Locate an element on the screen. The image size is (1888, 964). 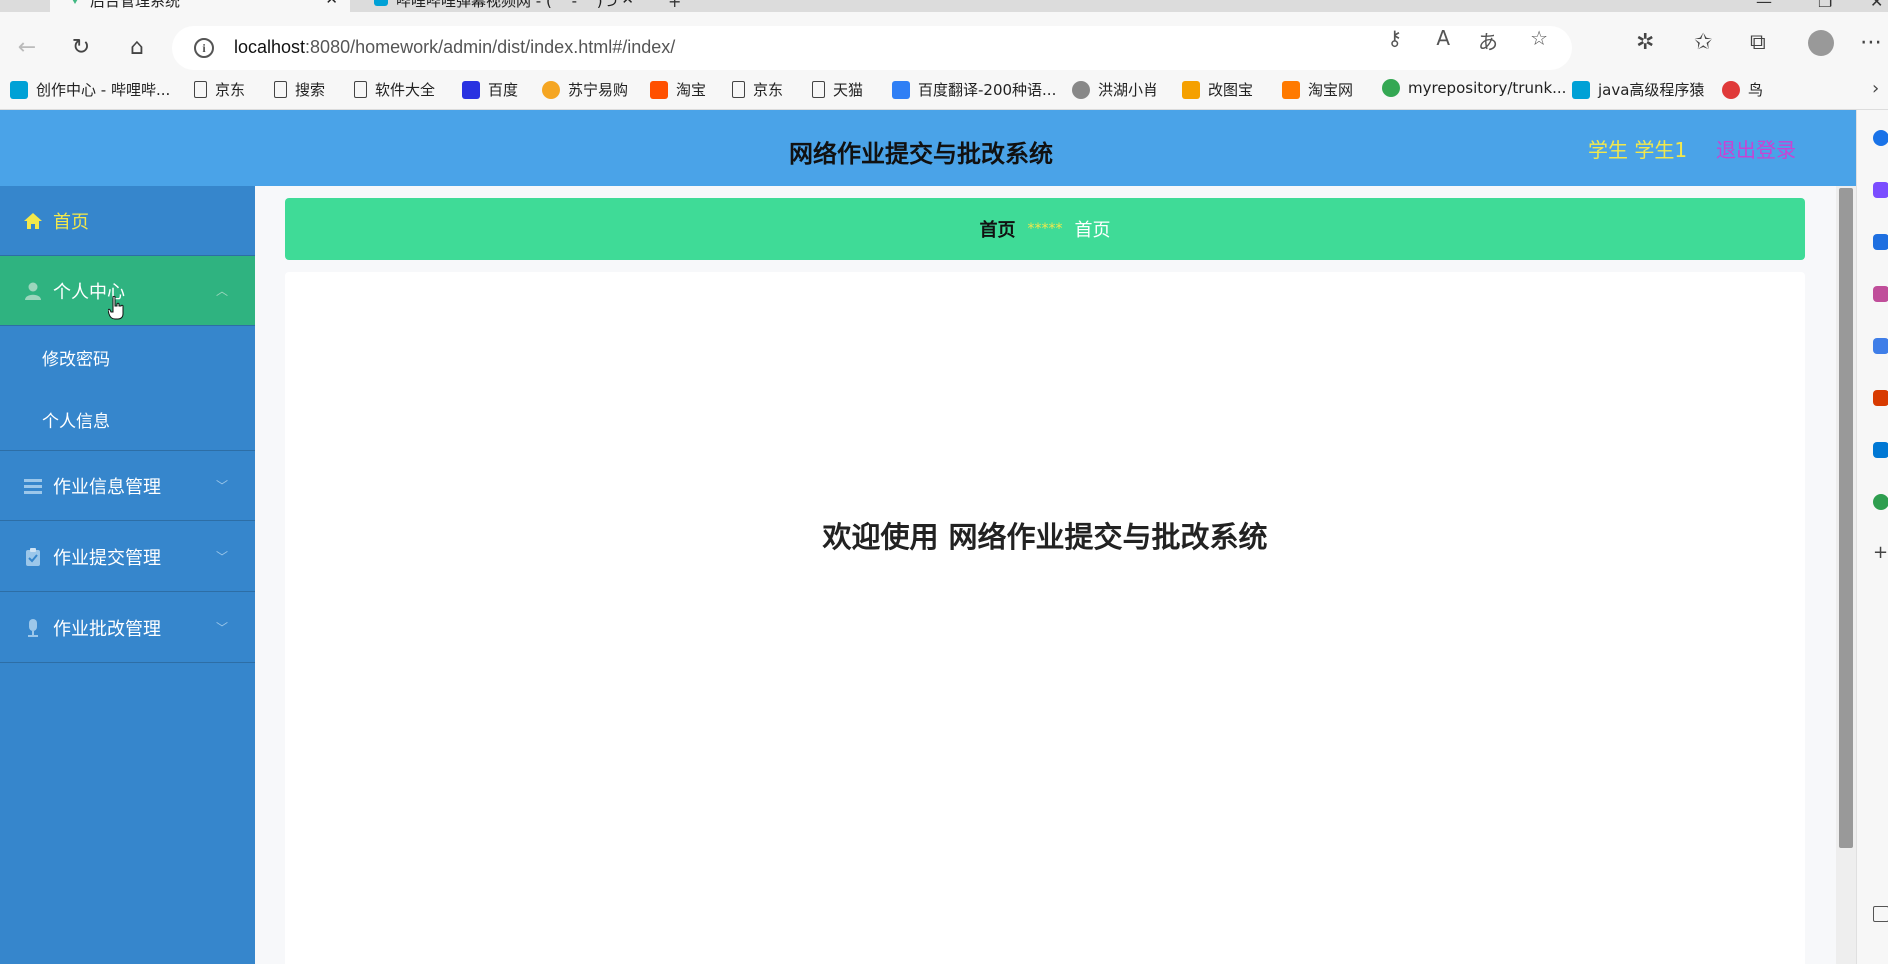
welcome-message: 欢迎使用 网络作业提交与批改系统 is located at coordinates (1045, 537).